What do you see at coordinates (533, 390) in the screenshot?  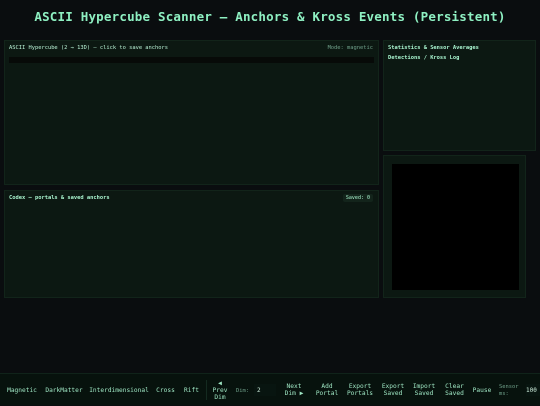 I see `sensor-ms-field` at bounding box center [533, 390].